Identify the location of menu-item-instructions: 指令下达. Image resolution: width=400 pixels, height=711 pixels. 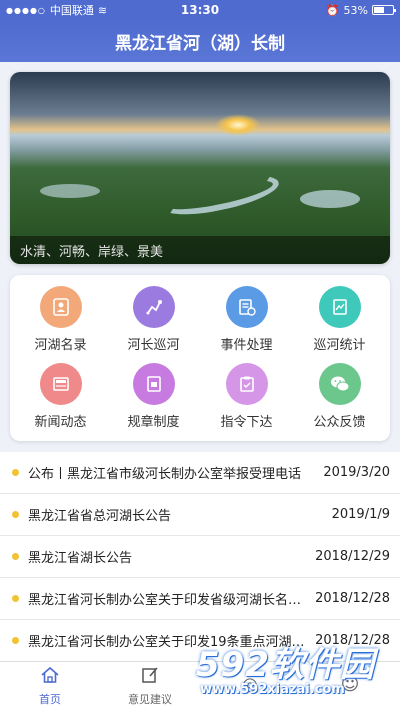
(246, 396).